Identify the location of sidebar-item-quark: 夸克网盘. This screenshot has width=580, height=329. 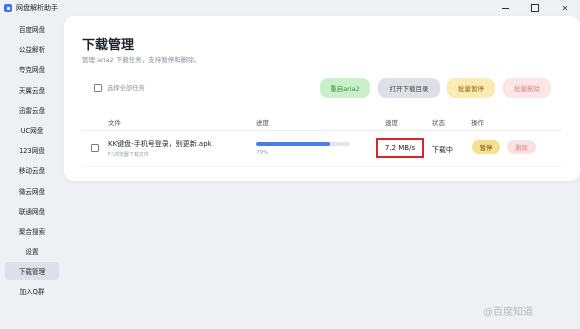
(32, 69).